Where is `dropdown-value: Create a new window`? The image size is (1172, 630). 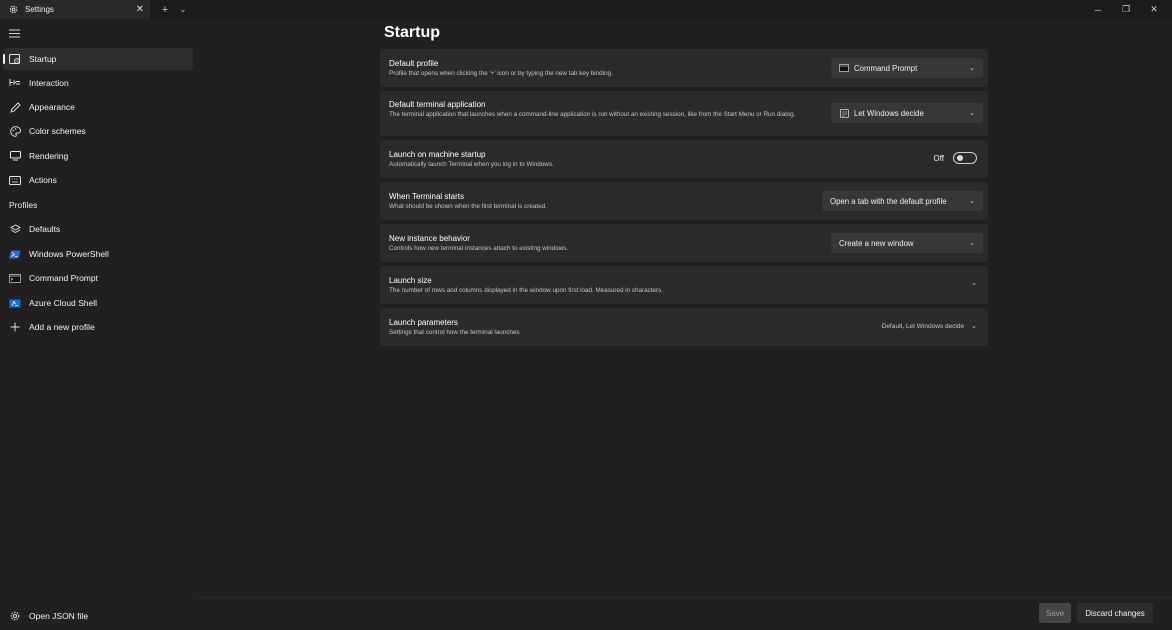 dropdown-value: Create a new window is located at coordinates (876, 243).